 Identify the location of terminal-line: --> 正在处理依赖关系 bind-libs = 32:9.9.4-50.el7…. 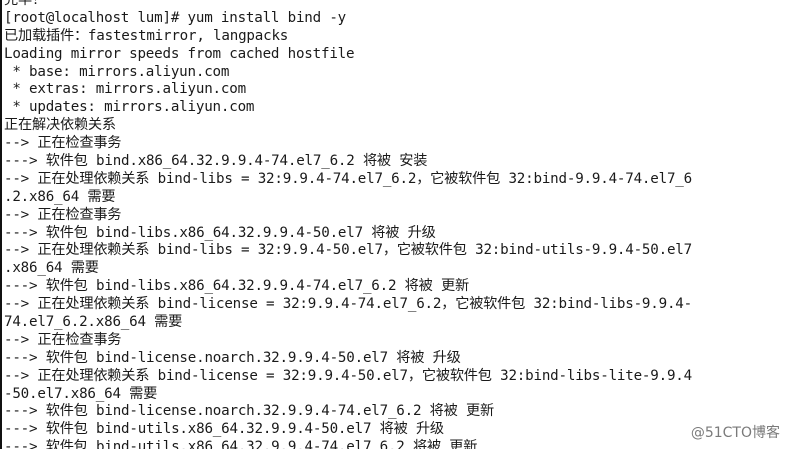
(348, 250).